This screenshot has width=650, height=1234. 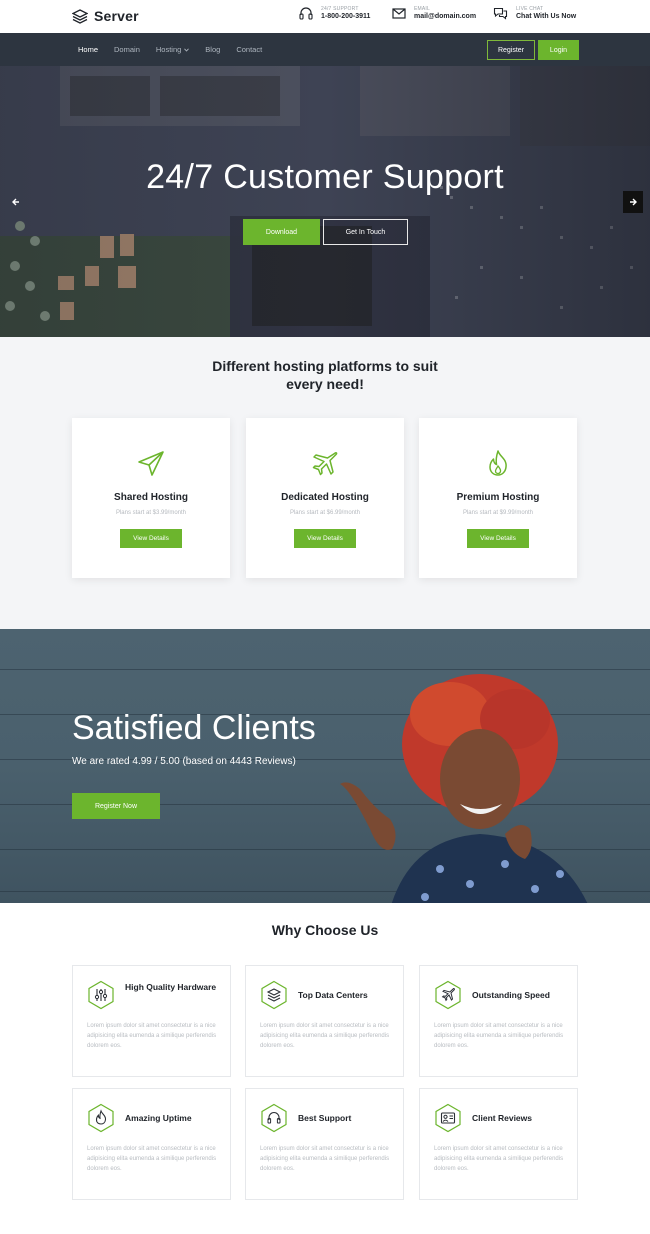 I want to click on layers-icon, so click(x=274, y=995).